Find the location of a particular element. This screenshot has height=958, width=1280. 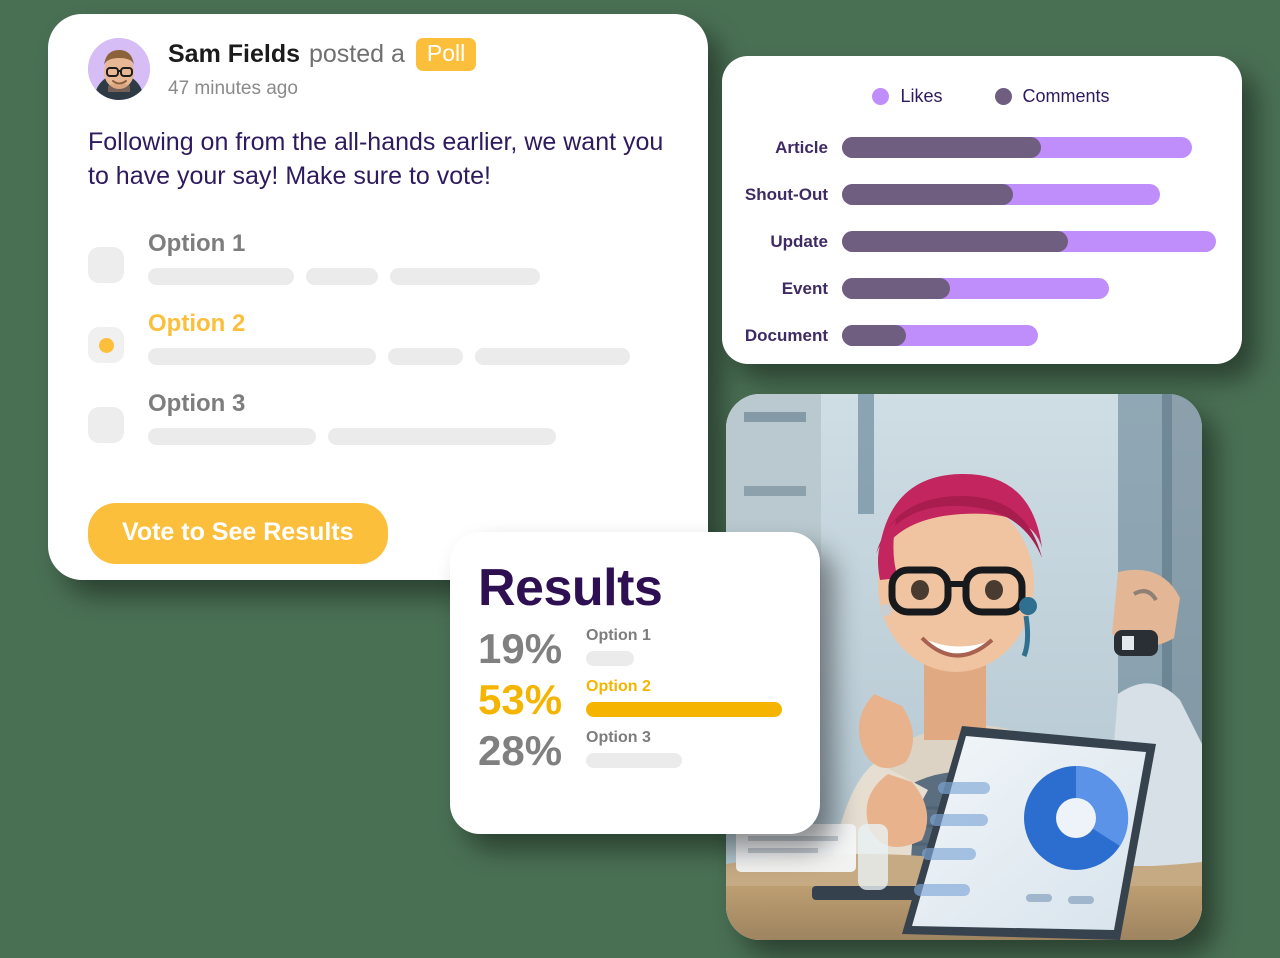

option-3-skeleton-row is located at coordinates (408, 436).